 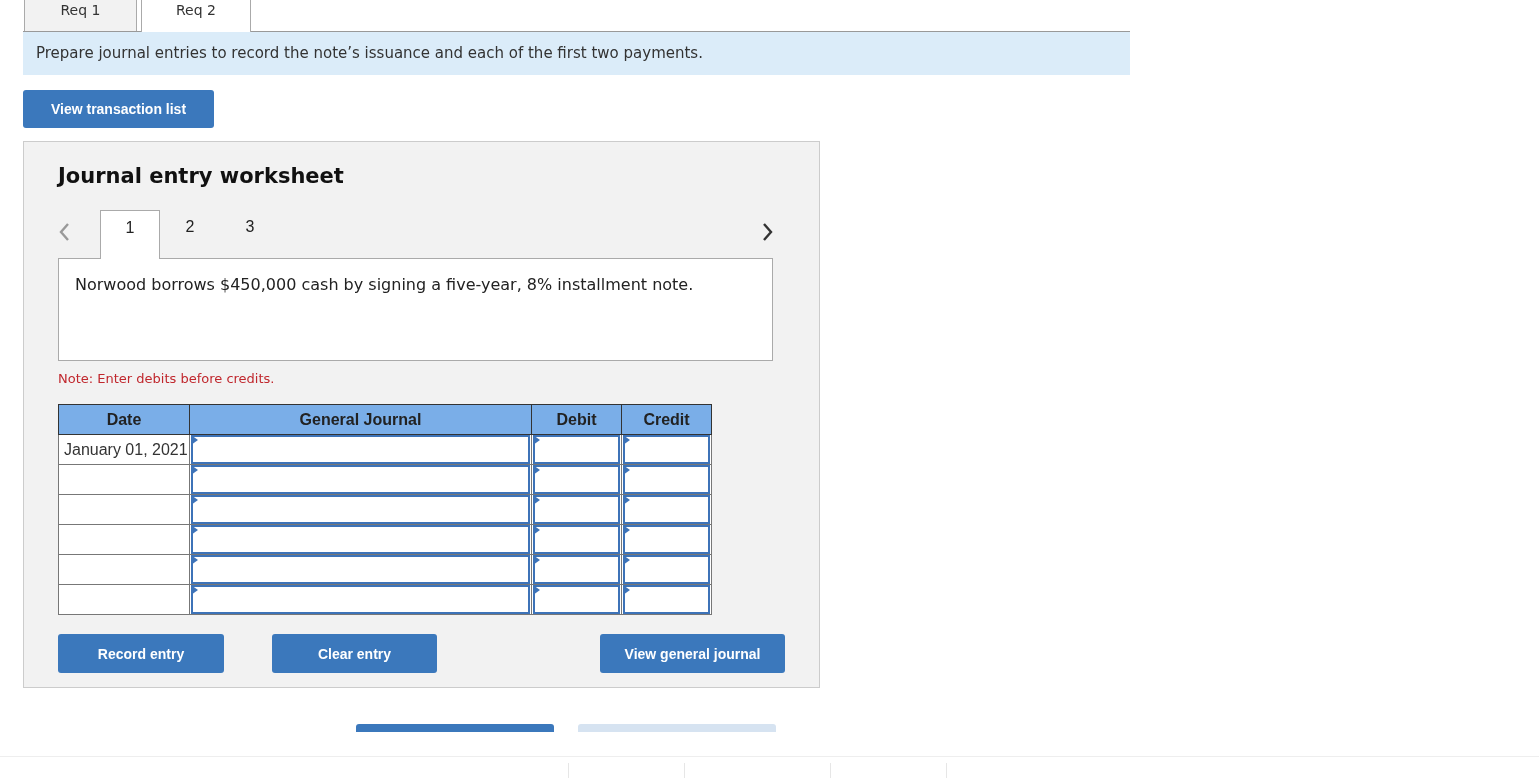 What do you see at coordinates (354, 653) in the screenshot?
I see `clear-entry-button: Clear entry` at bounding box center [354, 653].